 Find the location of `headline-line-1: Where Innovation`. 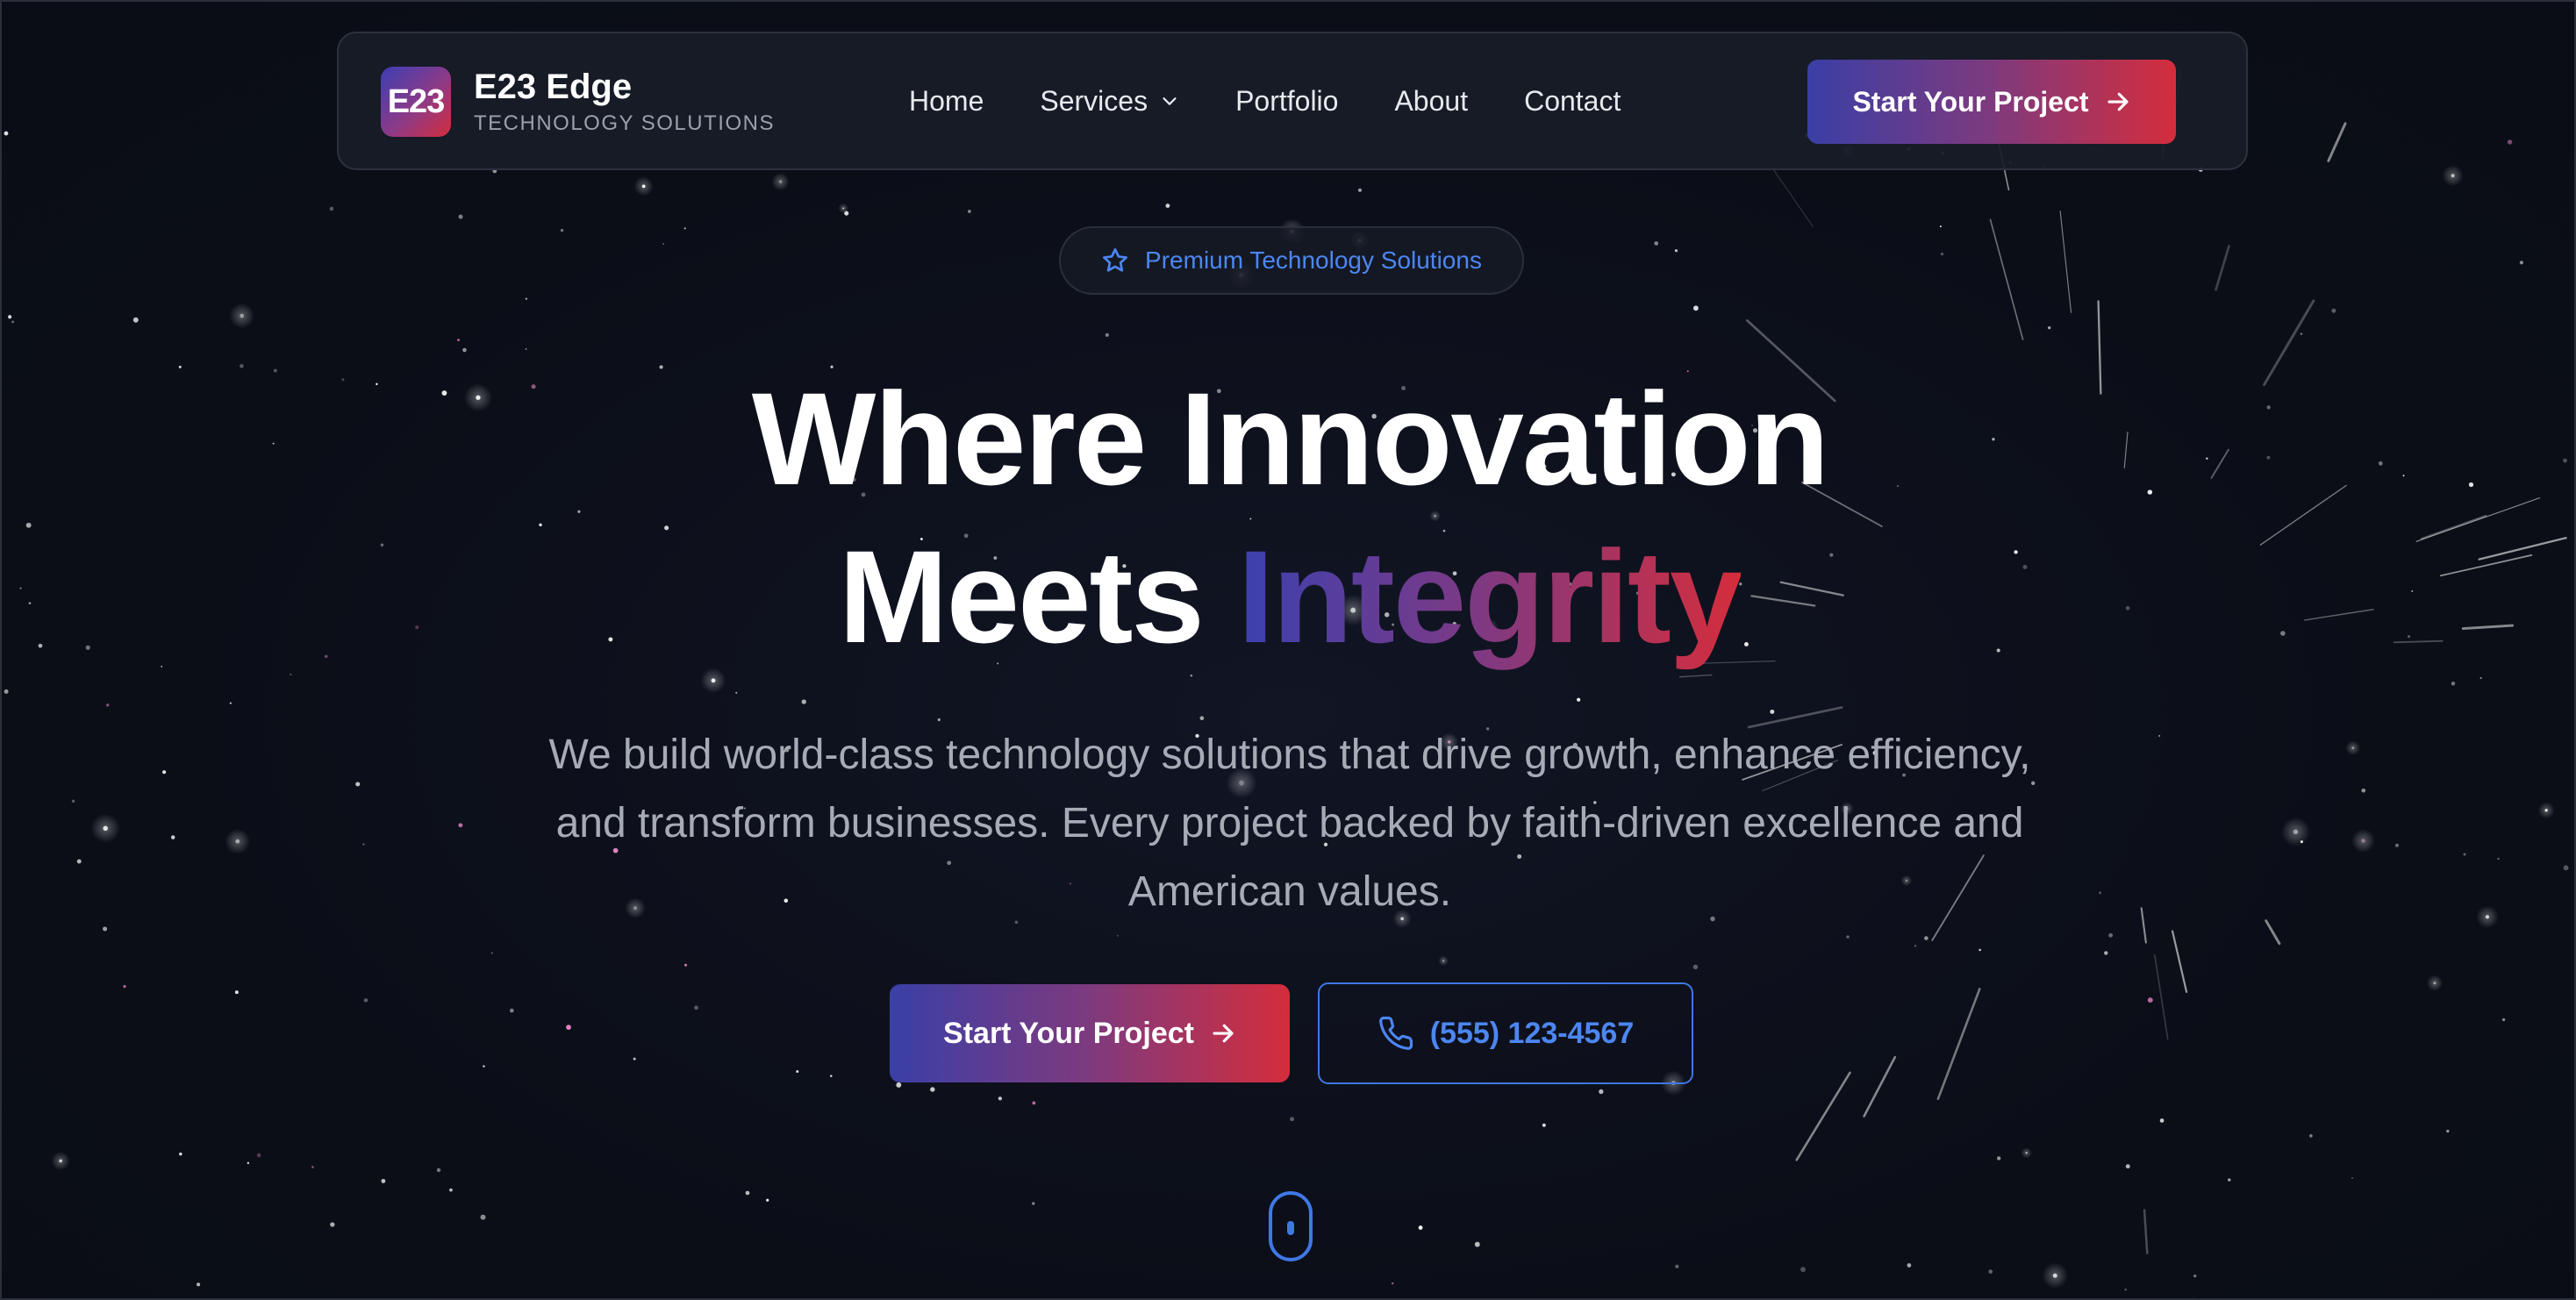

headline-line-1: Where Innovation is located at coordinates (1290, 438).